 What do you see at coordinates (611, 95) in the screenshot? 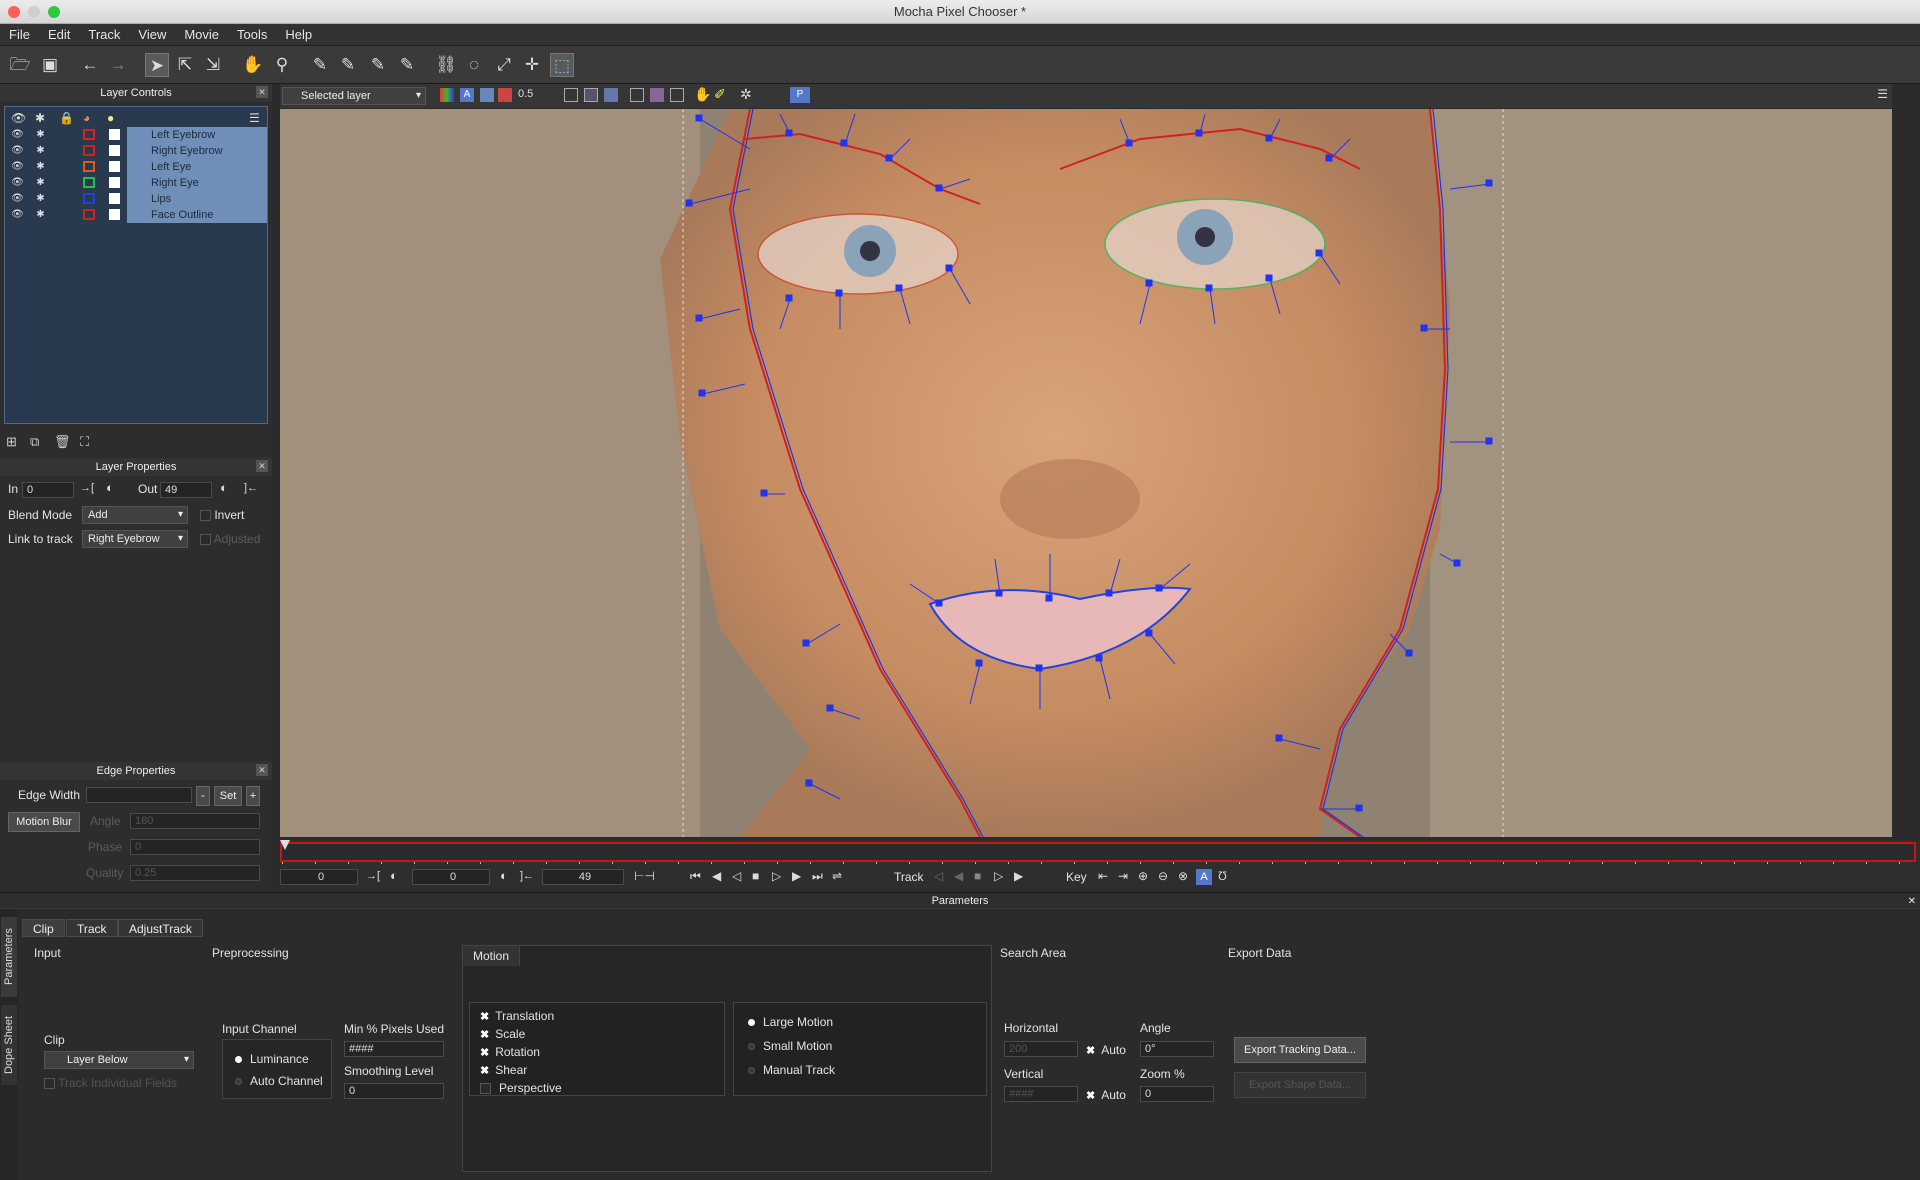
I see `spline-view-icon` at bounding box center [611, 95].